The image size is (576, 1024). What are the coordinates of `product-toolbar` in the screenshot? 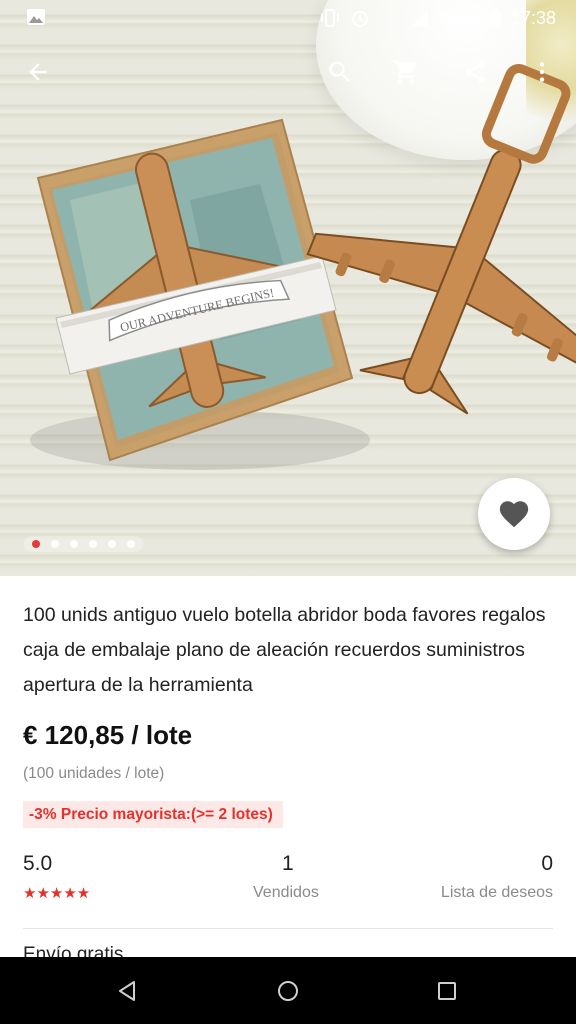 It's located at (288, 72).